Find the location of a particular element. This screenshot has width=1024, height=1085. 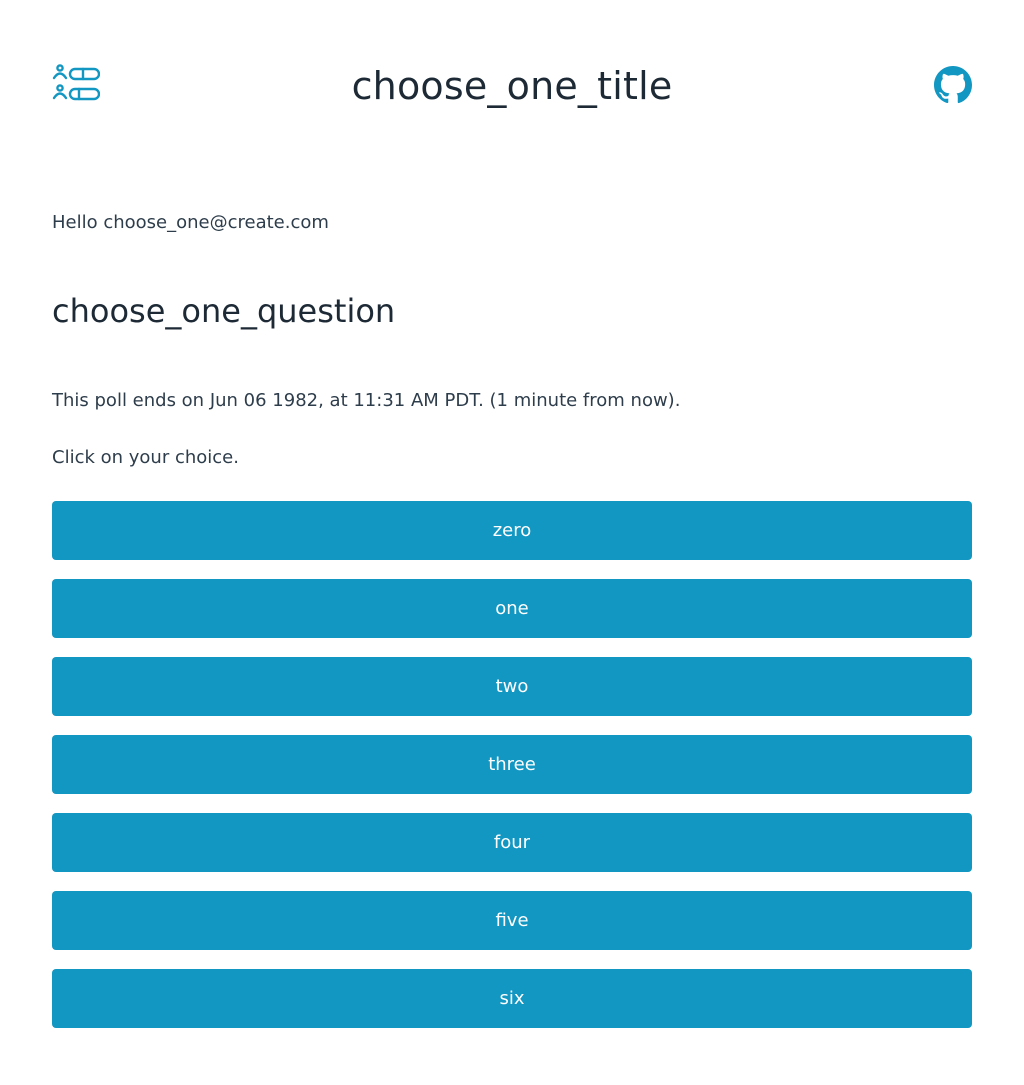

greeting-text: Hello choose_one@create.com is located at coordinates (190, 222).